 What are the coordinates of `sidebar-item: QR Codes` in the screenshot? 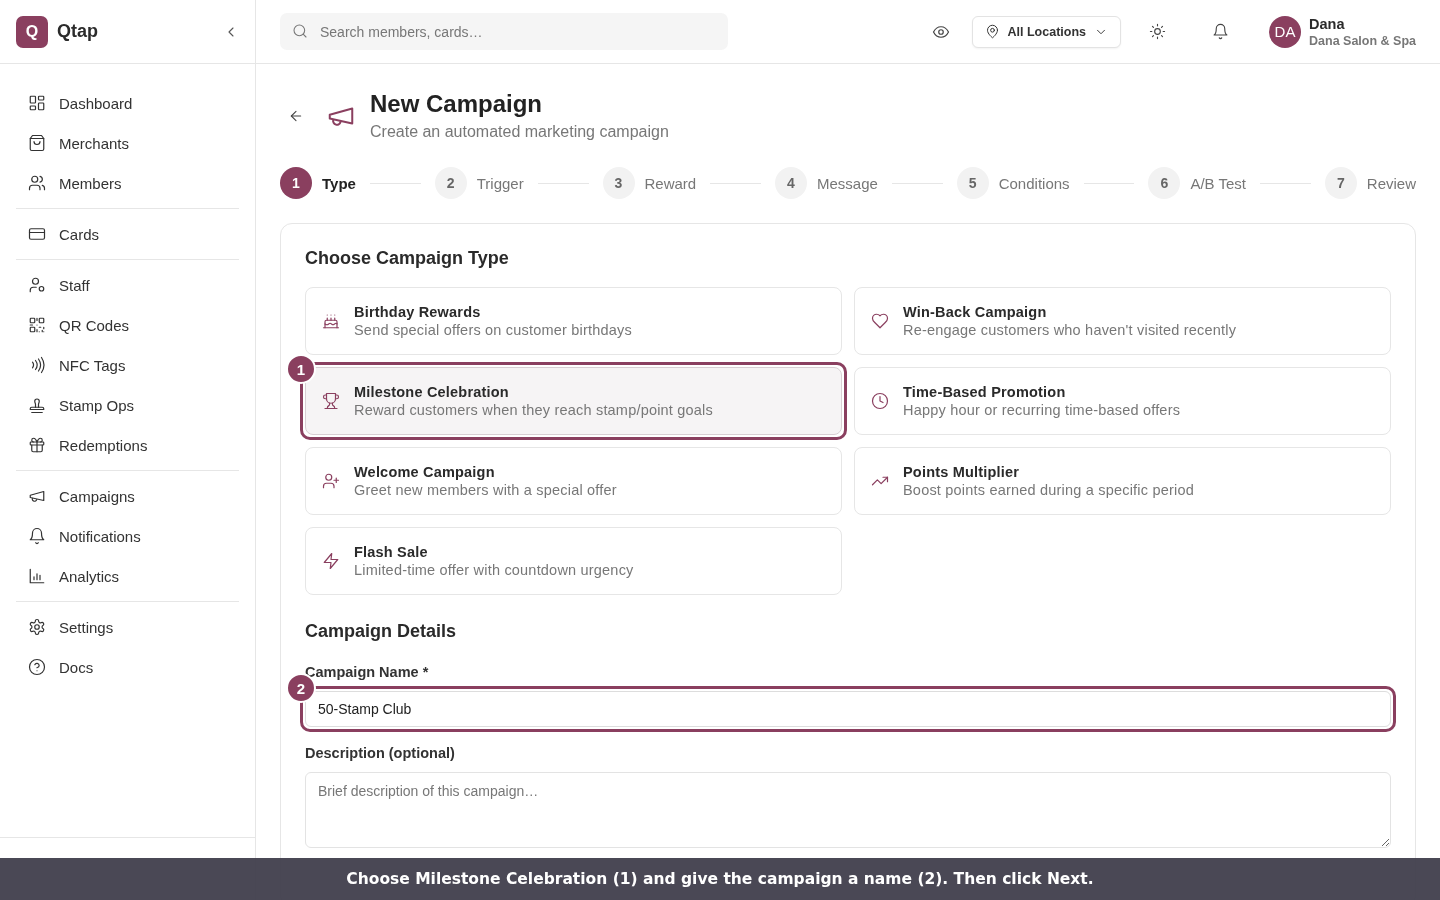 It's located at (127, 325).